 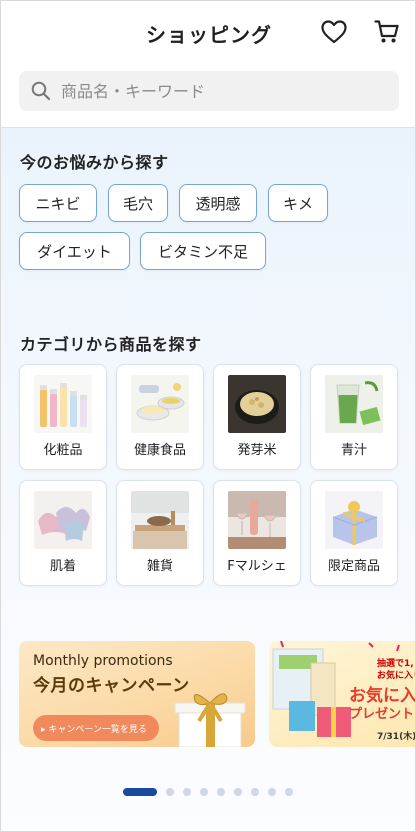 What do you see at coordinates (63, 404) in the screenshot?
I see `cosmetics-image` at bounding box center [63, 404].